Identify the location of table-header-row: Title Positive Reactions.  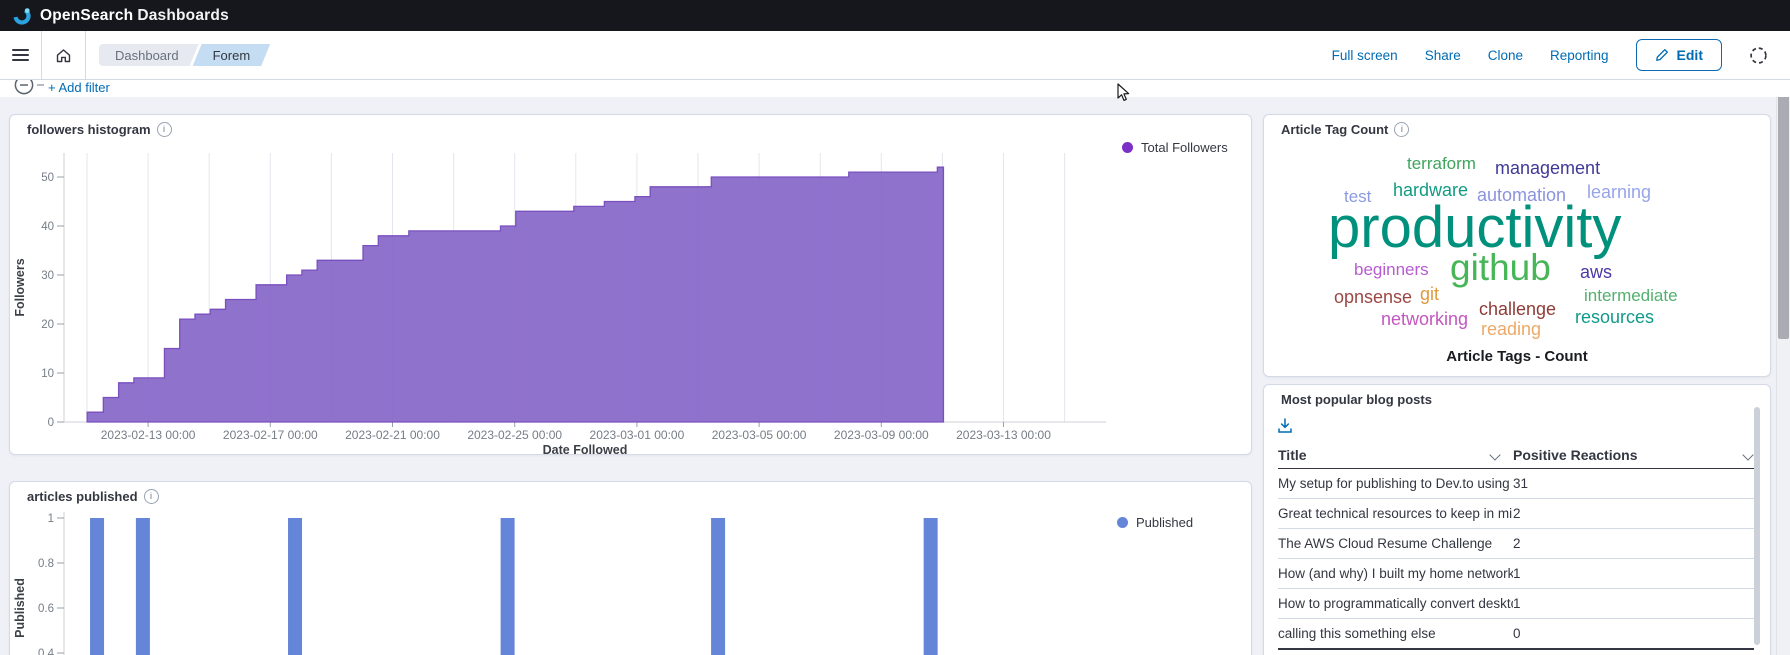
(1516, 455).